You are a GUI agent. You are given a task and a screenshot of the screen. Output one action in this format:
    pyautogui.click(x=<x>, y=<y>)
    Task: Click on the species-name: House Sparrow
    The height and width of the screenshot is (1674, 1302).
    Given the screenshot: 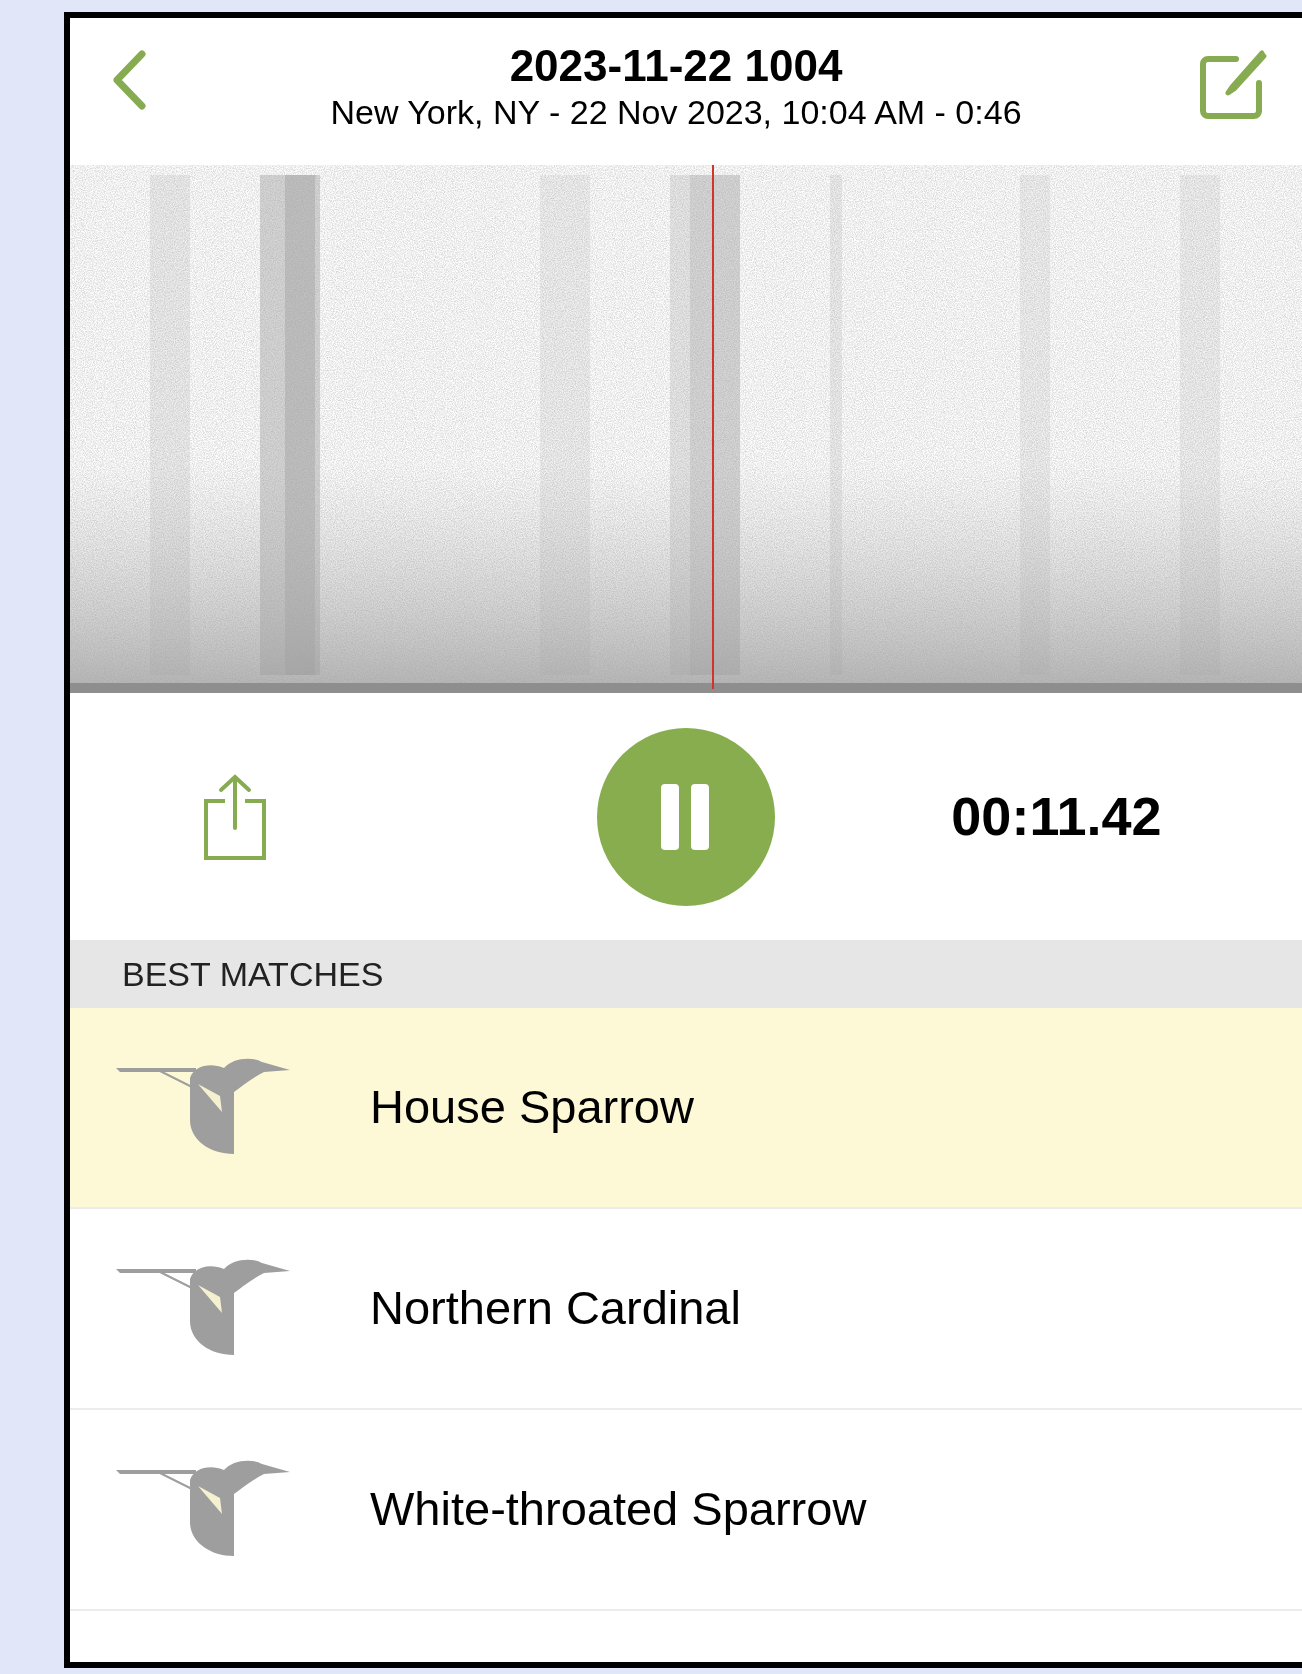 What is the action you would take?
    pyautogui.click(x=532, y=1107)
    